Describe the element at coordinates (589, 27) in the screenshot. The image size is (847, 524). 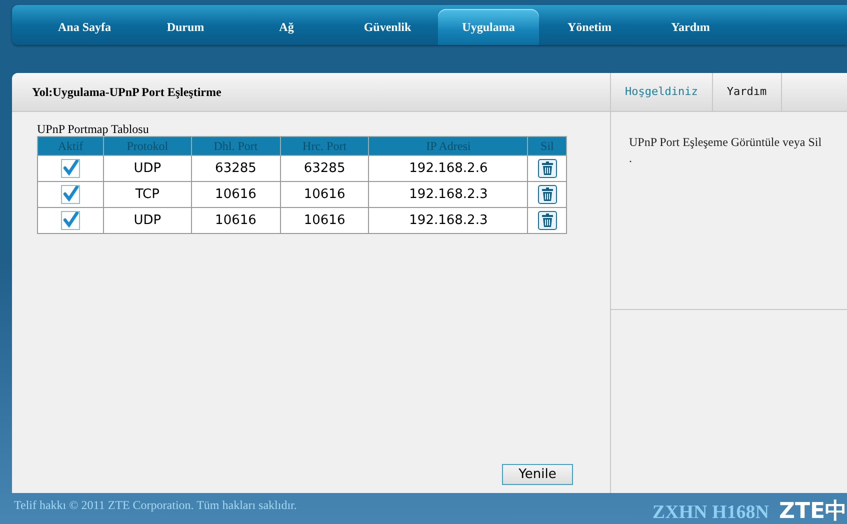
I see `nav-tab: Yönetim` at that location.